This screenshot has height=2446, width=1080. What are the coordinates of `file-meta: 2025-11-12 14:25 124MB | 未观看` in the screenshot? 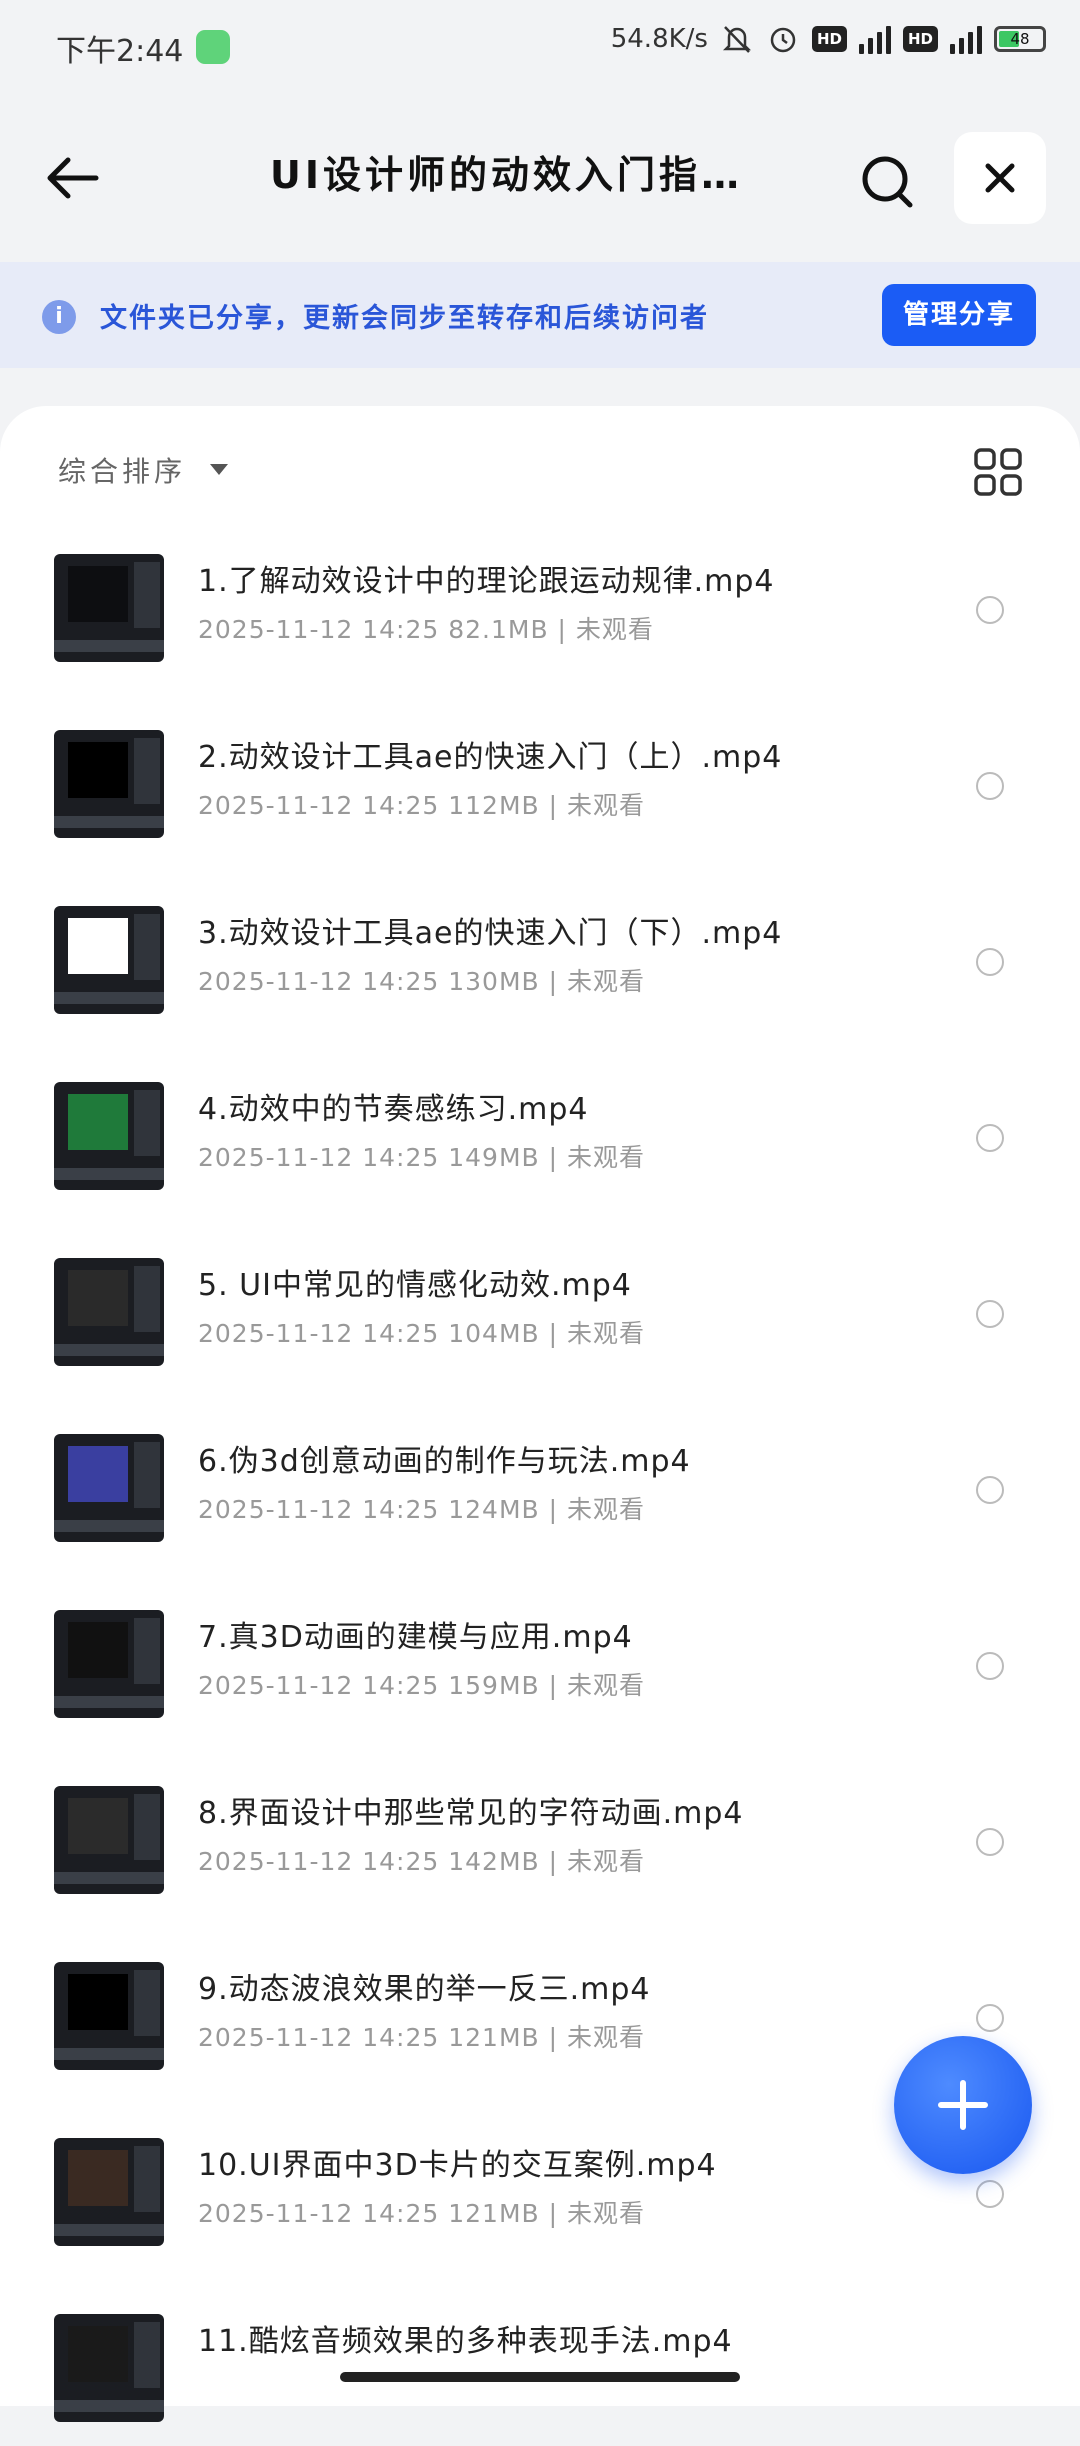 It's located at (421, 1509).